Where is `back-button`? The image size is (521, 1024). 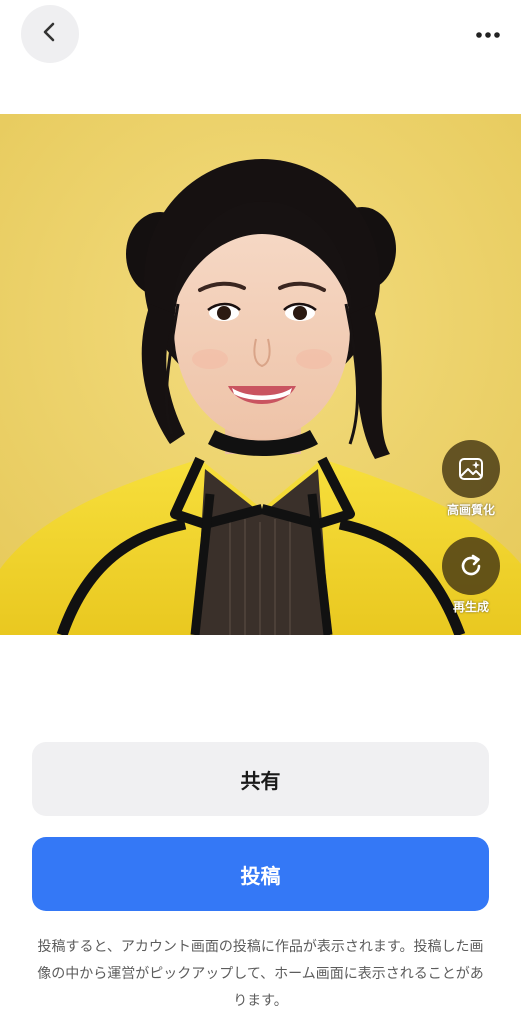
back-button is located at coordinates (50, 34).